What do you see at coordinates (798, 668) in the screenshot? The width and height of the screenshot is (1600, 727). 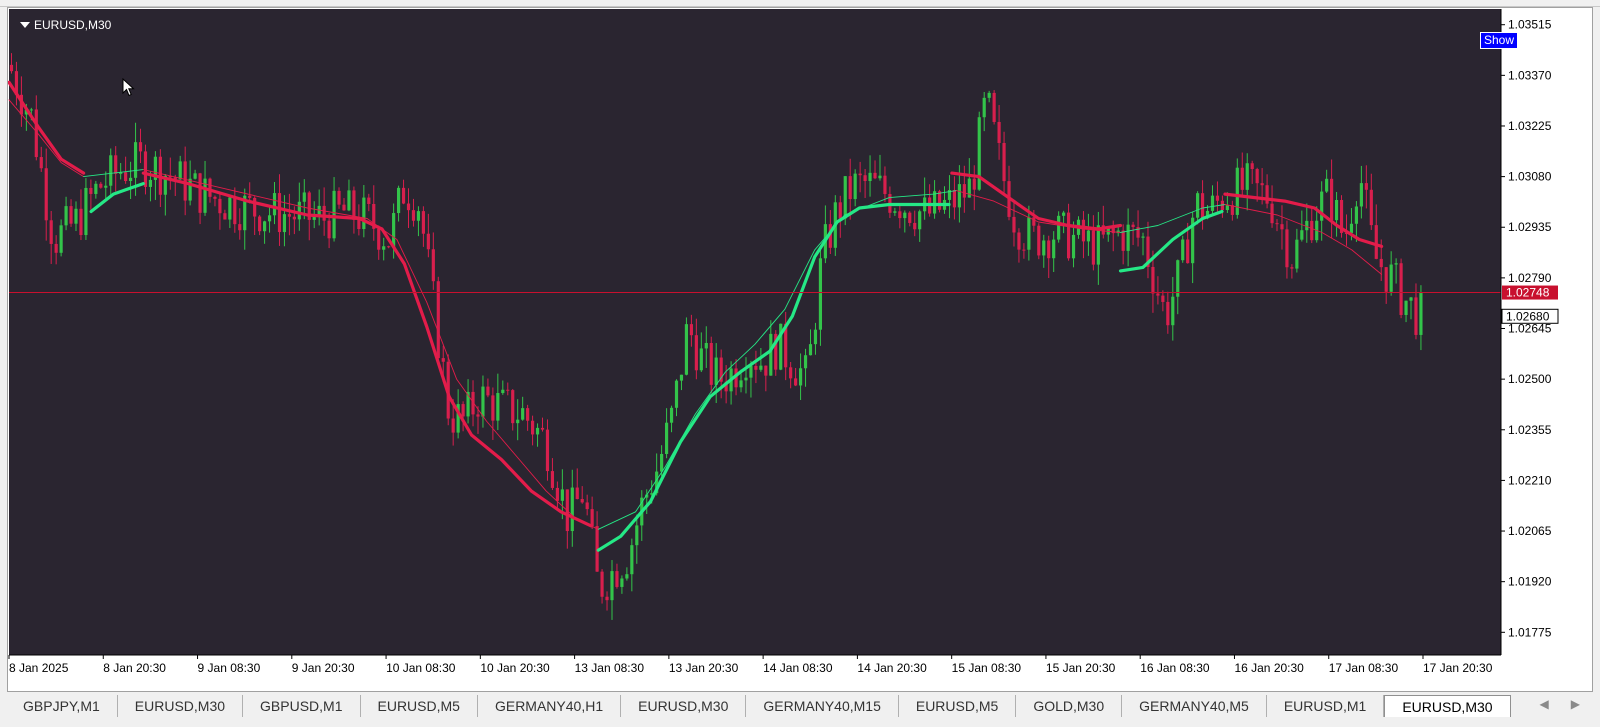 I see `time-tick-label: 14 Jan 08:30` at bounding box center [798, 668].